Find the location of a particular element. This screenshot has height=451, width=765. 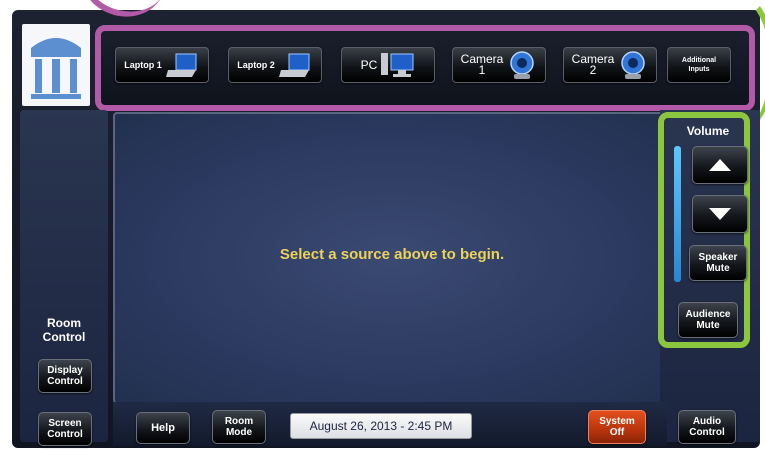

room-control-title: Room Control is located at coordinates (64, 330).